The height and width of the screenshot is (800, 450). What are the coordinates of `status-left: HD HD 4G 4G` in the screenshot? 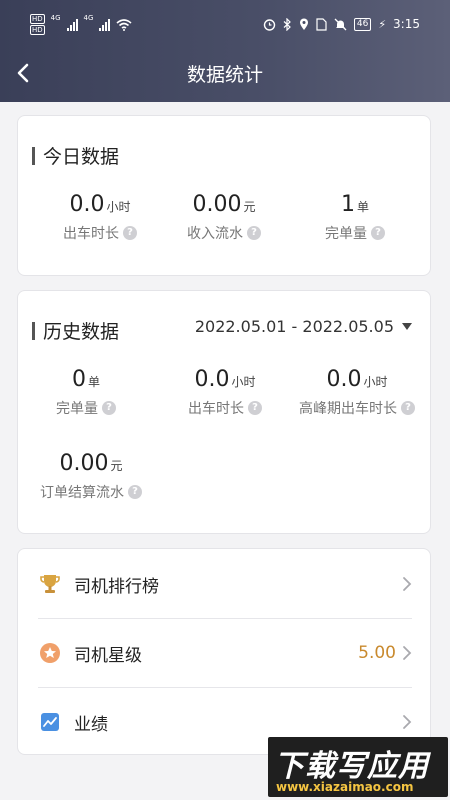 It's located at (81, 24).